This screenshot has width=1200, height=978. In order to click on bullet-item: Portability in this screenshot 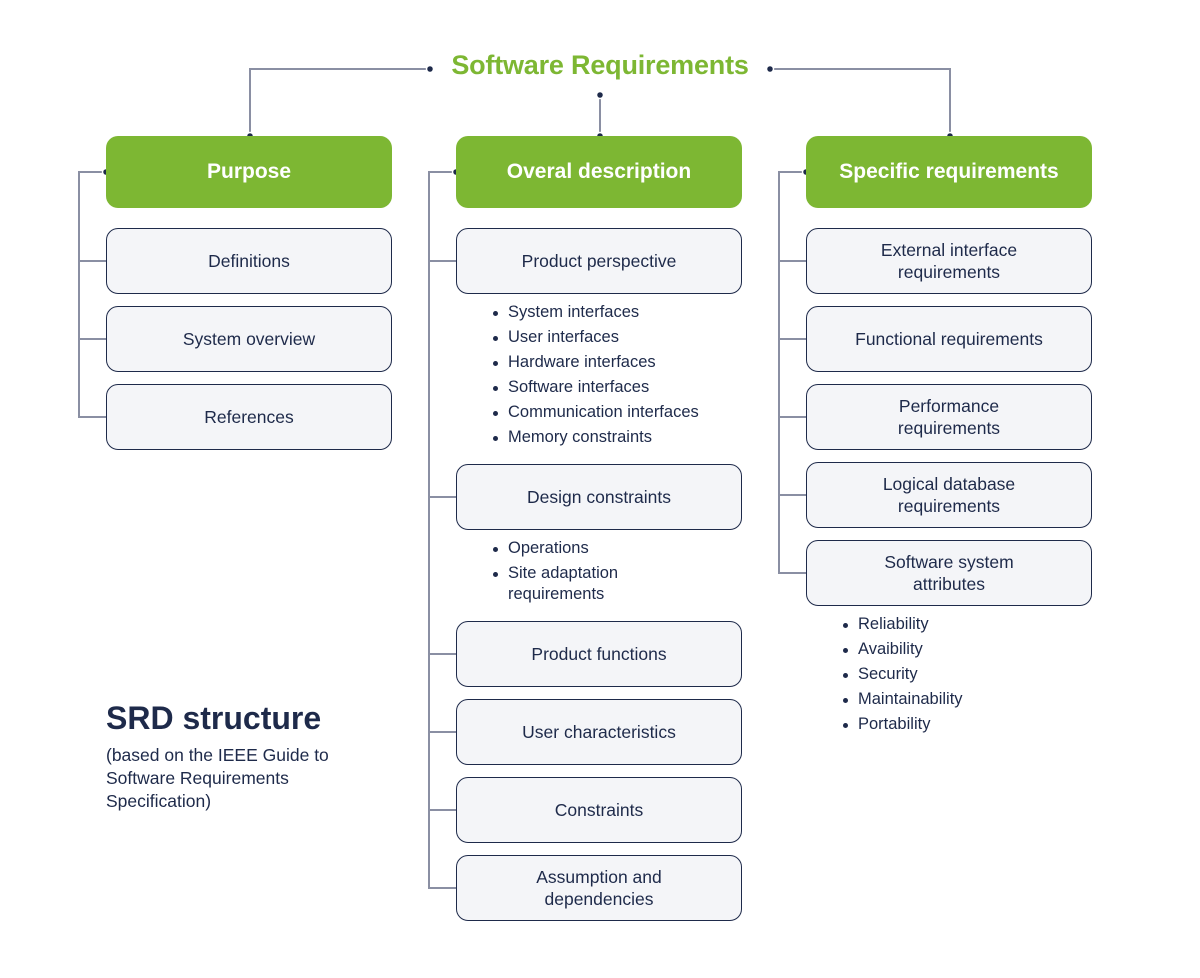, I will do `click(902, 724)`.